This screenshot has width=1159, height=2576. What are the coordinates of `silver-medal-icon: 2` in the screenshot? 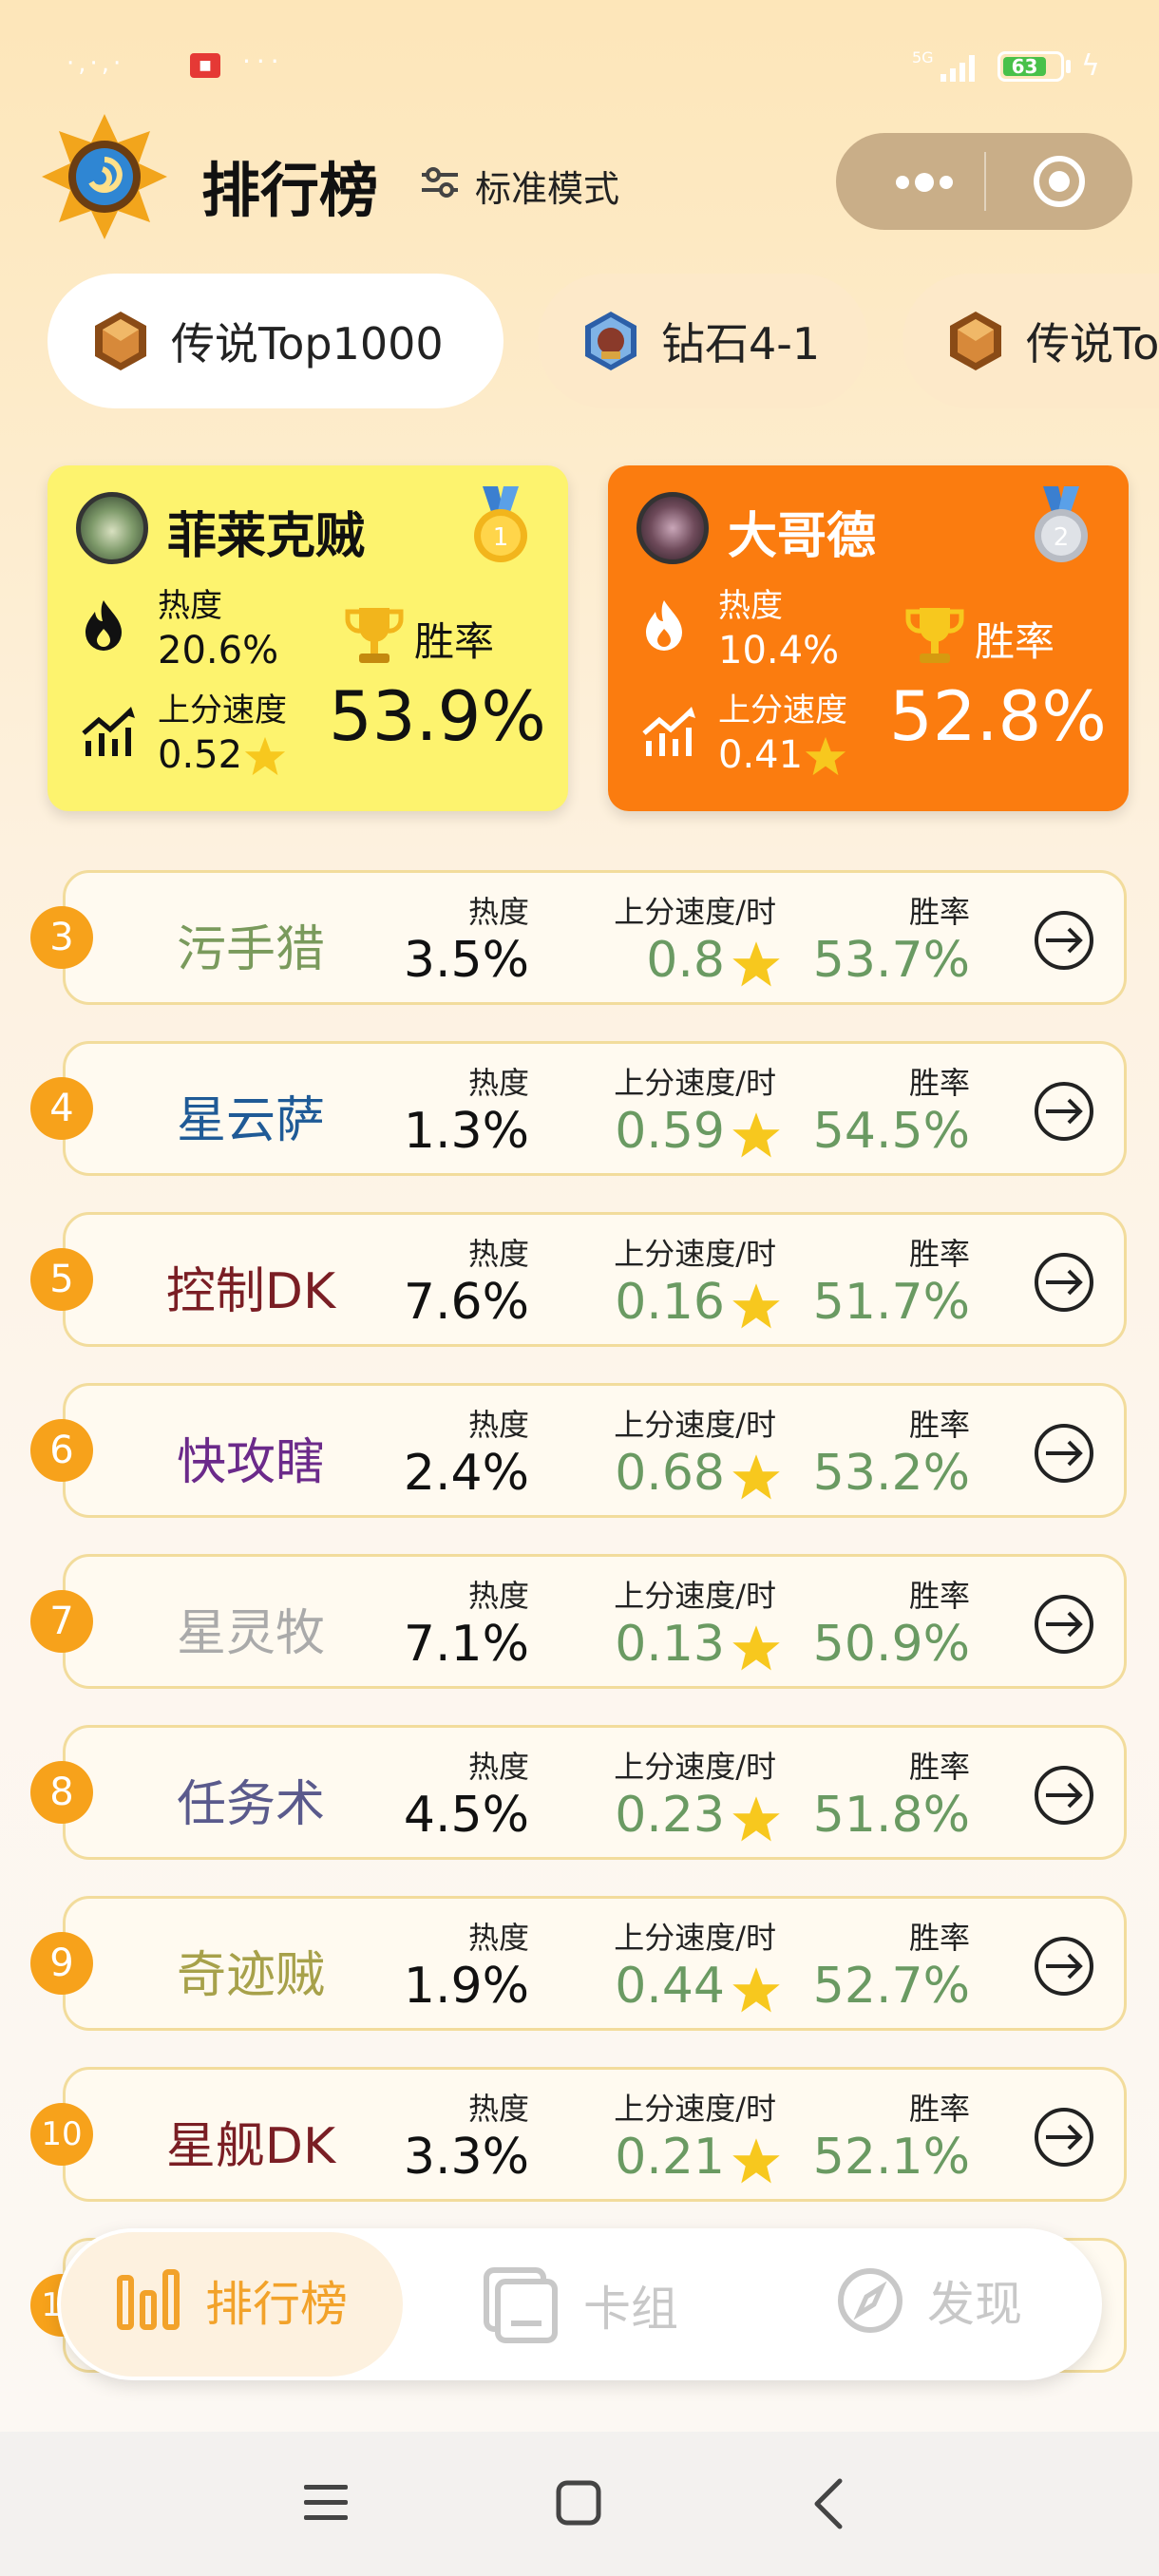 It's located at (1061, 524).